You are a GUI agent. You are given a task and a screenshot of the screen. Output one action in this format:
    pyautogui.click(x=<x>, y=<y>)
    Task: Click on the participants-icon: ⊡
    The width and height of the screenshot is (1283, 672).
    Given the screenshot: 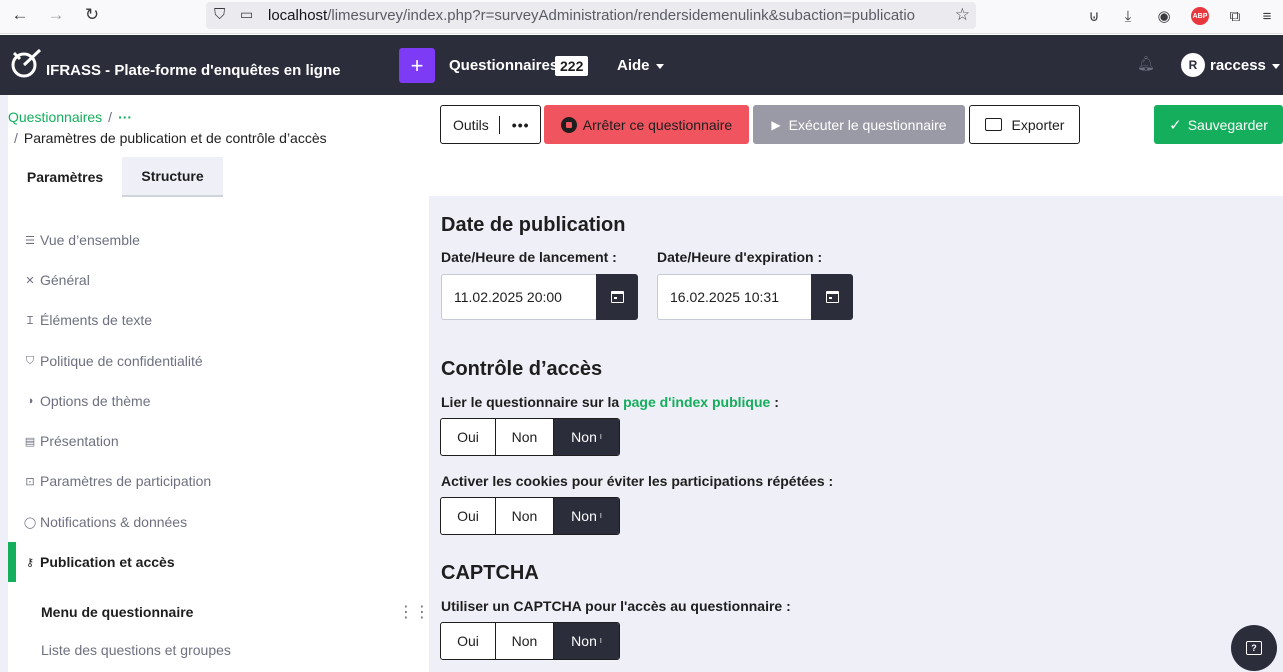 What is the action you would take?
    pyautogui.click(x=30, y=481)
    